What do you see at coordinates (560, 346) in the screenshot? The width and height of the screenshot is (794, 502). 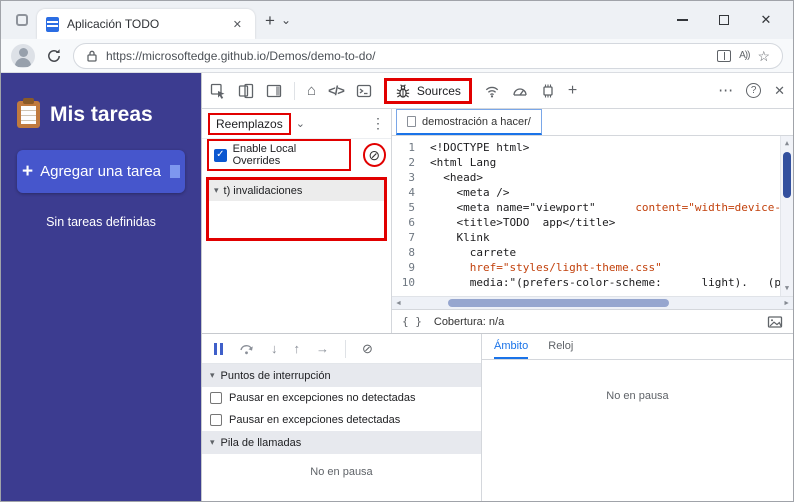 I see `tab-watch: Reloj` at bounding box center [560, 346].